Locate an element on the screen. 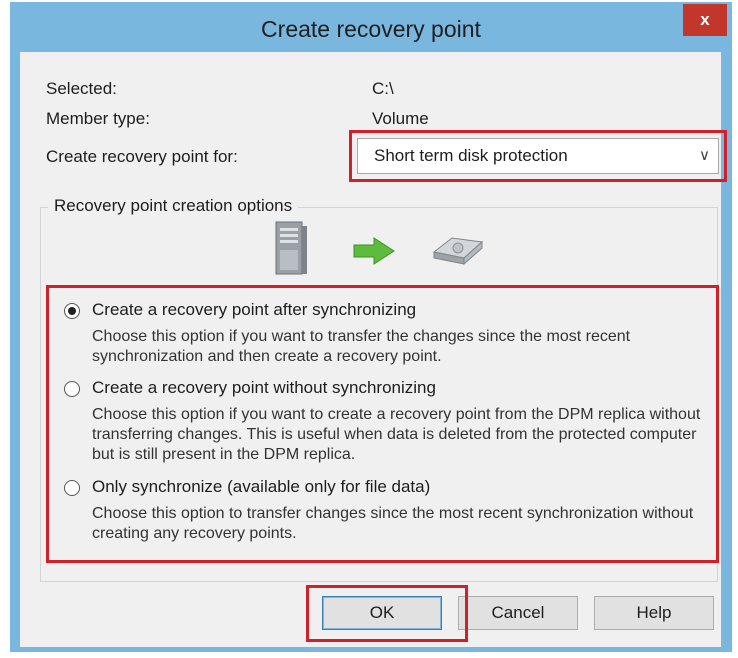 This screenshot has width=738, height=658. create-for-label: Create recovery point for: is located at coordinates (142, 156).